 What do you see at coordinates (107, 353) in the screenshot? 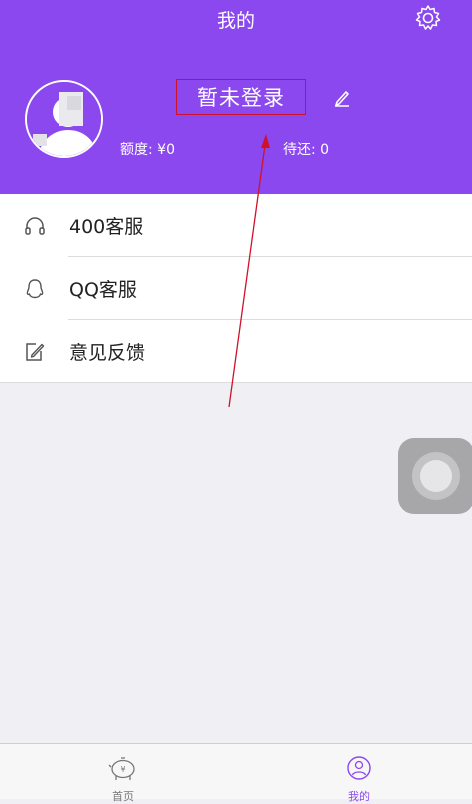
I see `menu-item-label: 意见反馈` at bounding box center [107, 353].